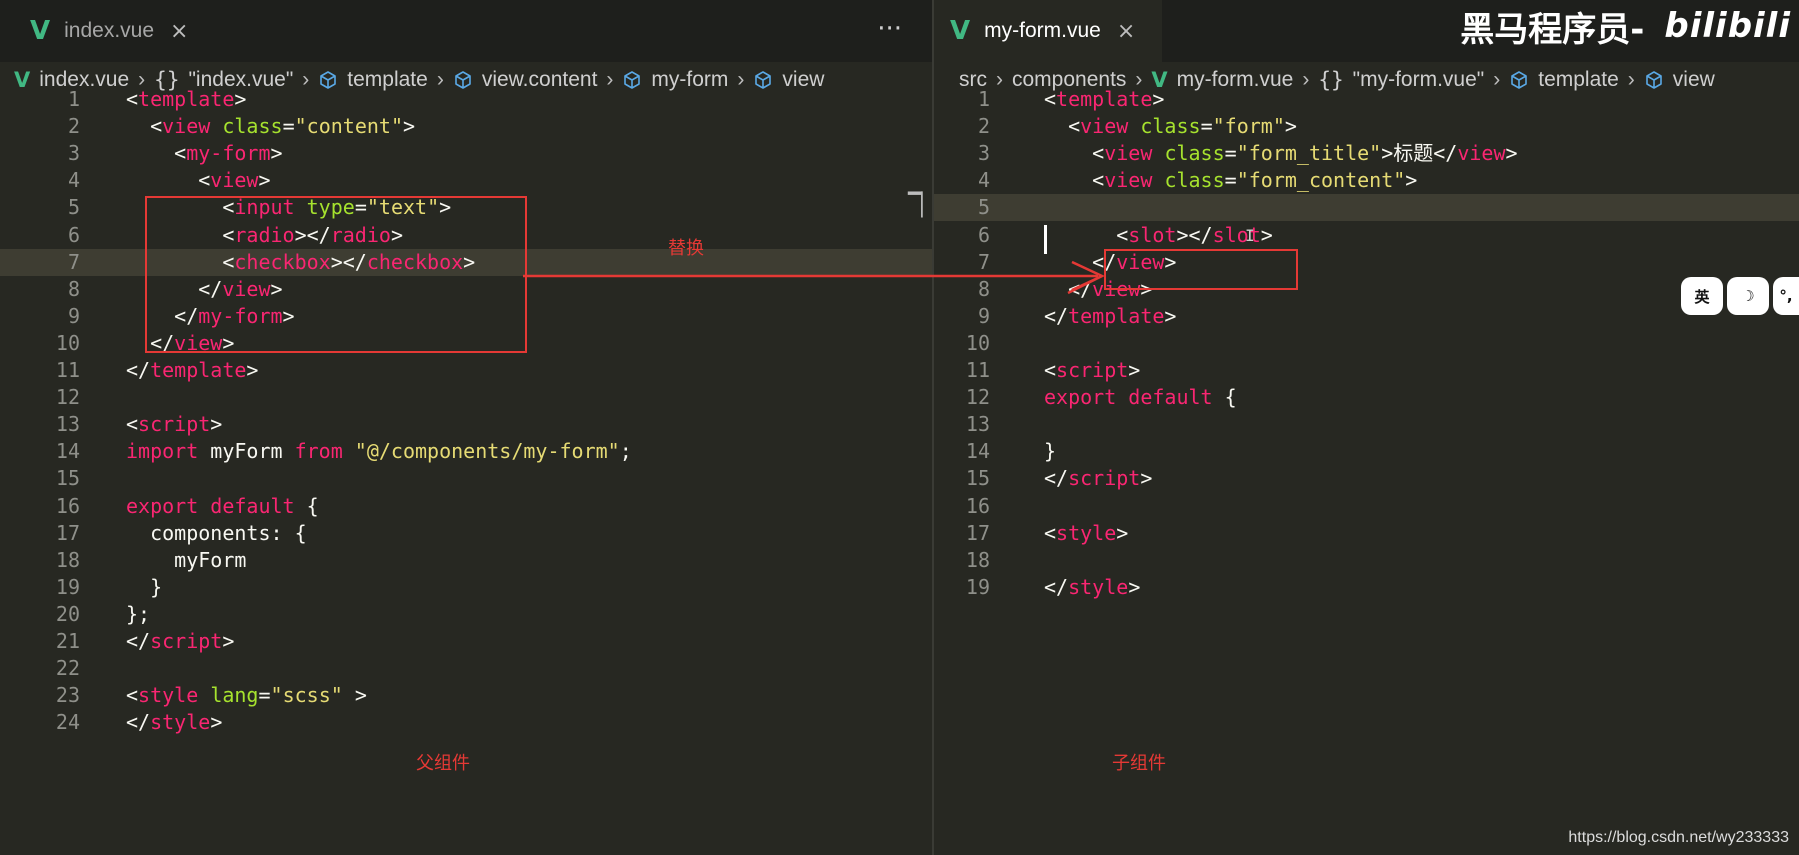 Image resolution: width=1799 pixels, height=855 pixels. What do you see at coordinates (466, 614) in the screenshot?
I see `code-line: 20};` at bounding box center [466, 614].